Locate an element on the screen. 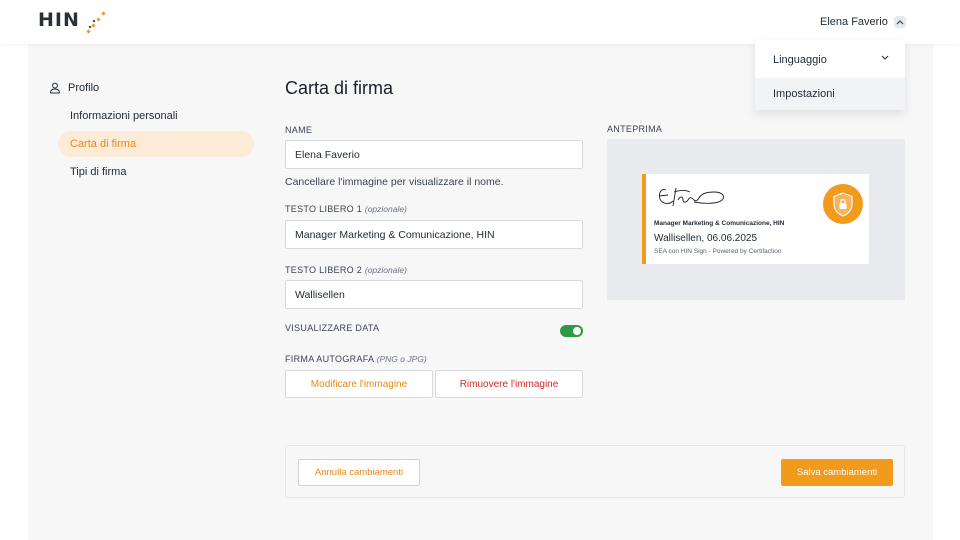 This screenshot has width=960, height=540. free-text-1-label: TESTO LIBERO 1 (opzionale) is located at coordinates (346, 209).